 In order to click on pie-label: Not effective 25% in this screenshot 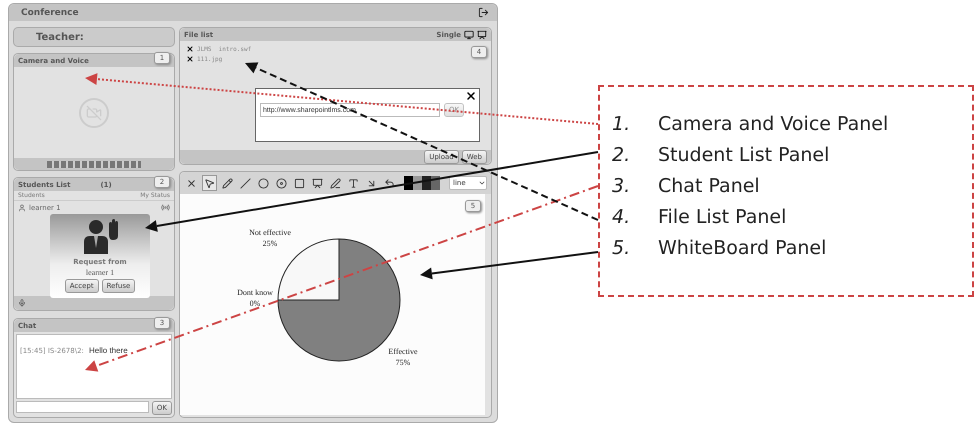, I will do `click(270, 238)`.